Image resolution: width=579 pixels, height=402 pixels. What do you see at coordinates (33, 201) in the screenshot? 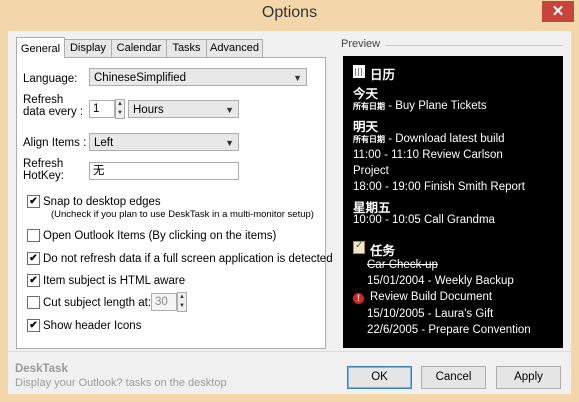
I see `snap-checkbox: ✔` at bounding box center [33, 201].